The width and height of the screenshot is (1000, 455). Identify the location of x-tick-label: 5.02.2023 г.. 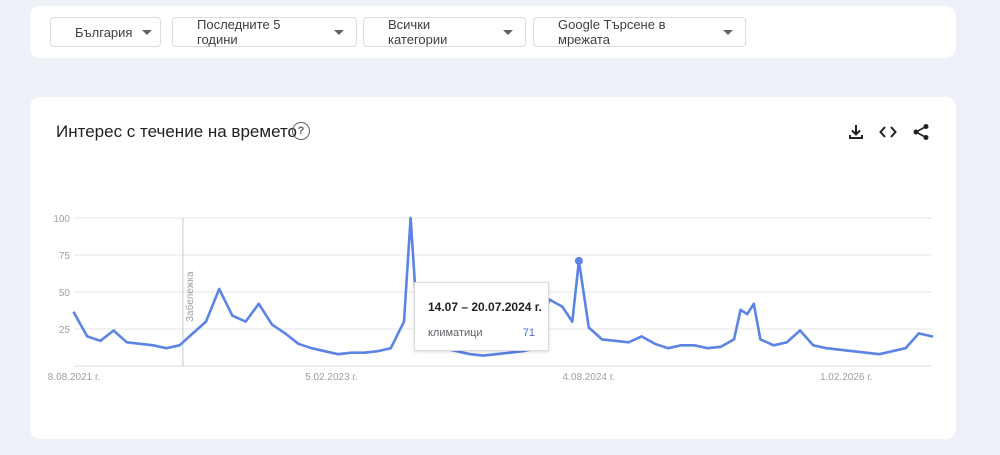
(331, 377).